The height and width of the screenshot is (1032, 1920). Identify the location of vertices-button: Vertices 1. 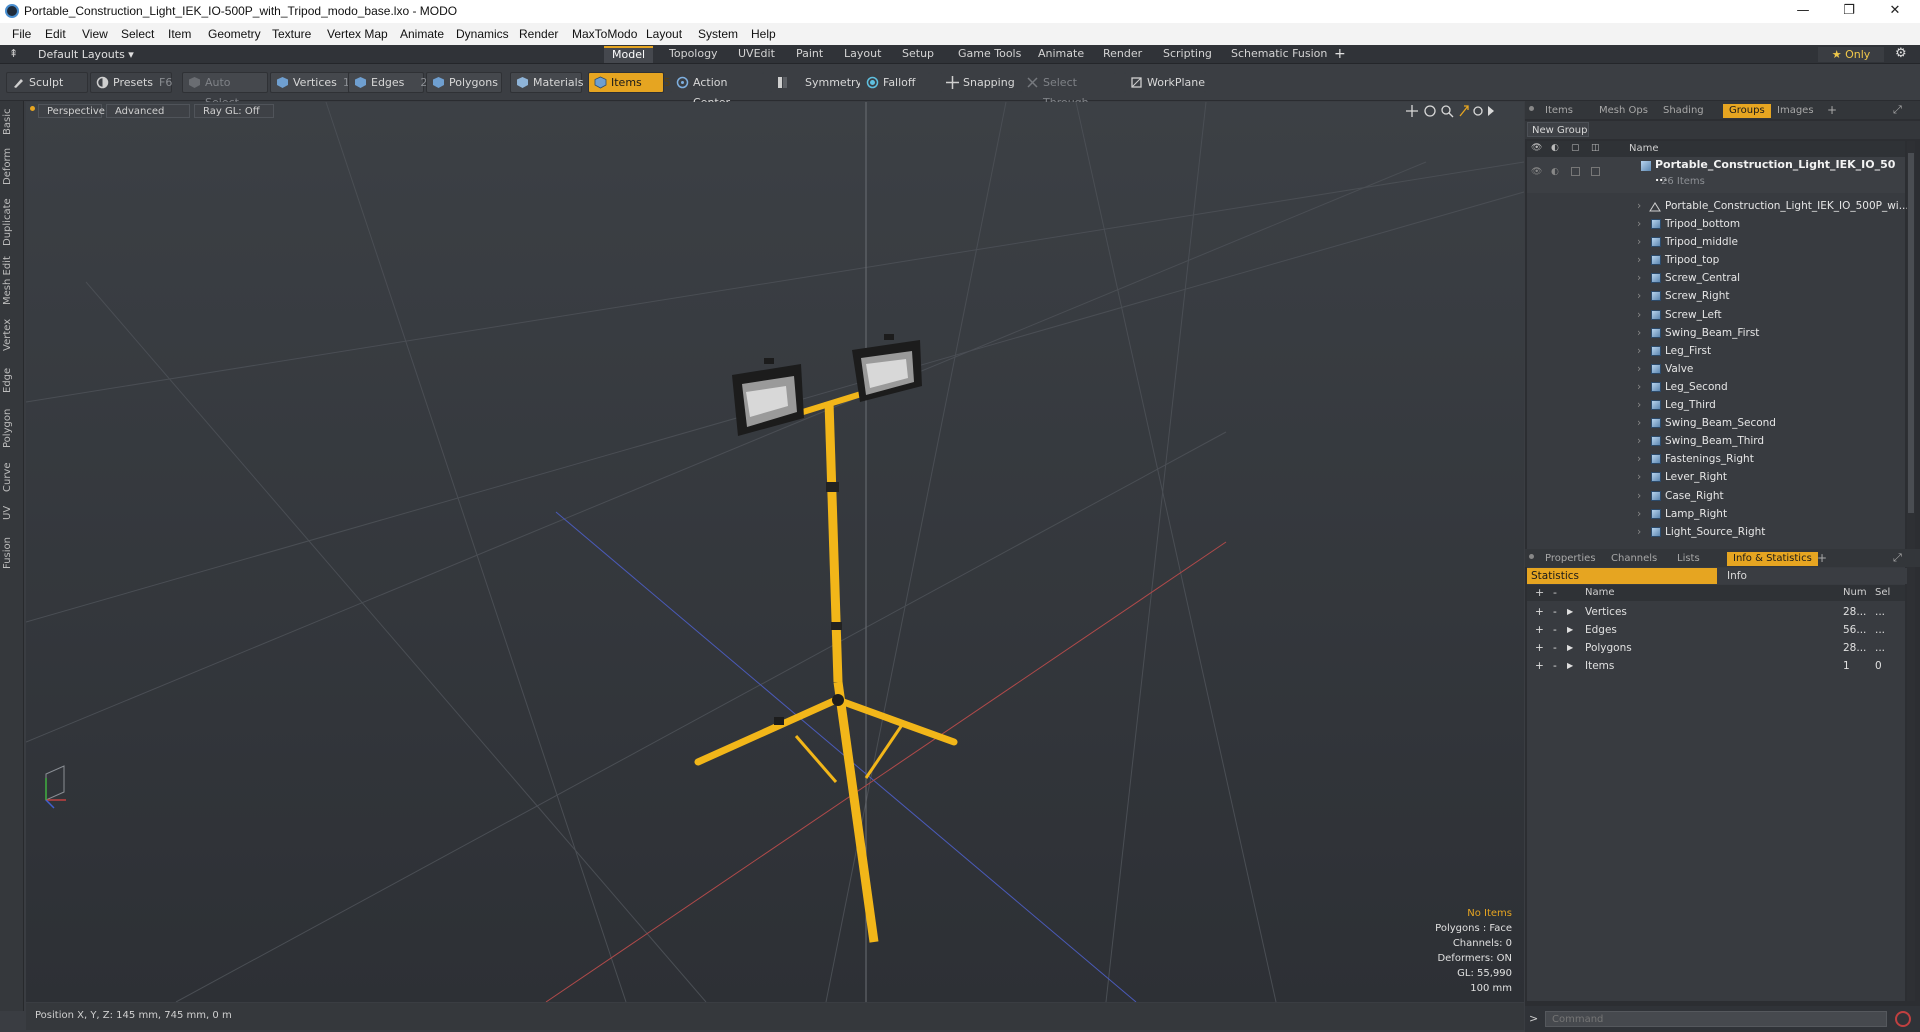
(311, 82).